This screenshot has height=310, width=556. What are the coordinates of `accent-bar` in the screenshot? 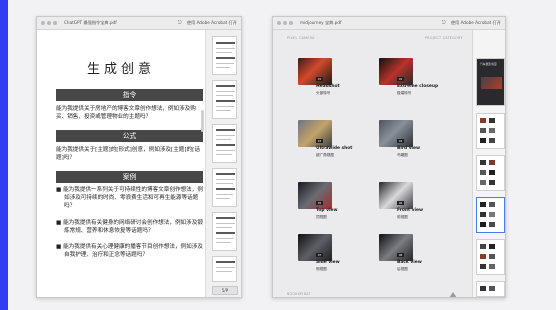 It's located at (4, 155).